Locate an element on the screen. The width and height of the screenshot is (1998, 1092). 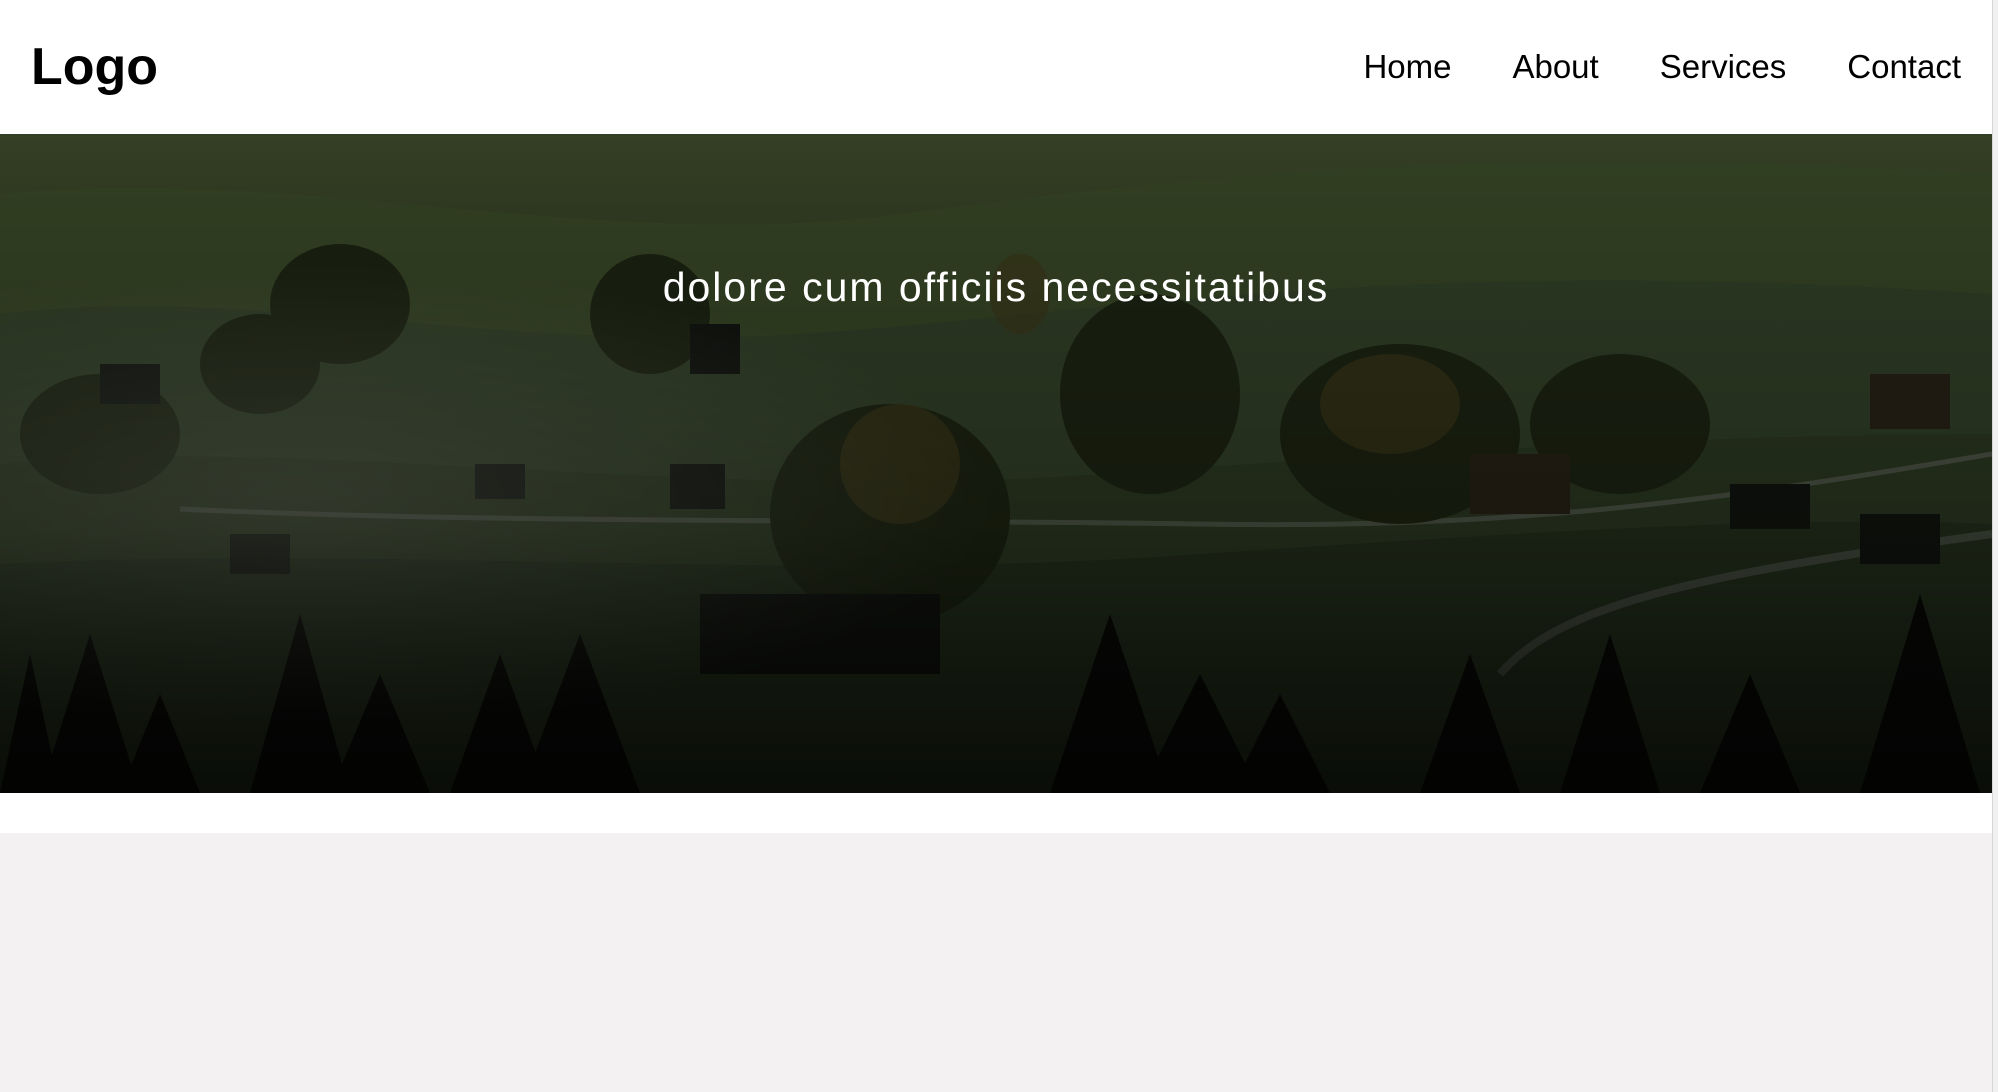
main-nav: Home About Services Contact is located at coordinates (1662, 67).